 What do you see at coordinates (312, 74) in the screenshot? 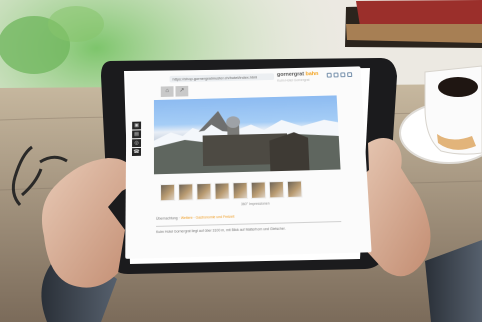
I see `brand-suffix: bahn` at bounding box center [312, 74].